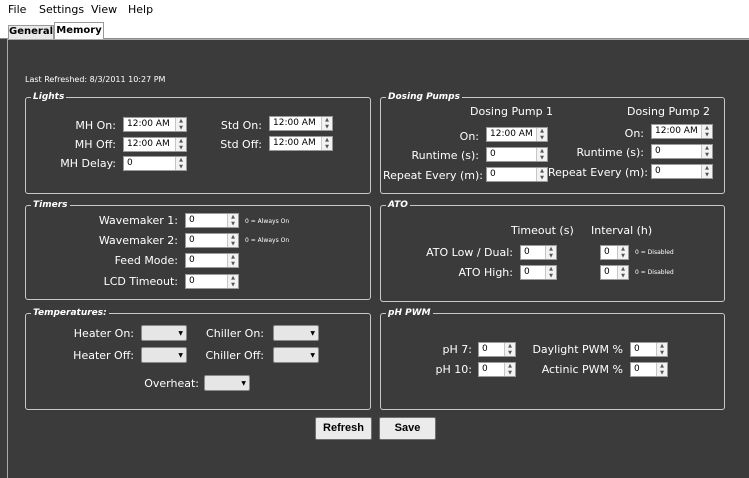  I want to click on wavemaker-1-note: 0 = Always On, so click(267, 221).